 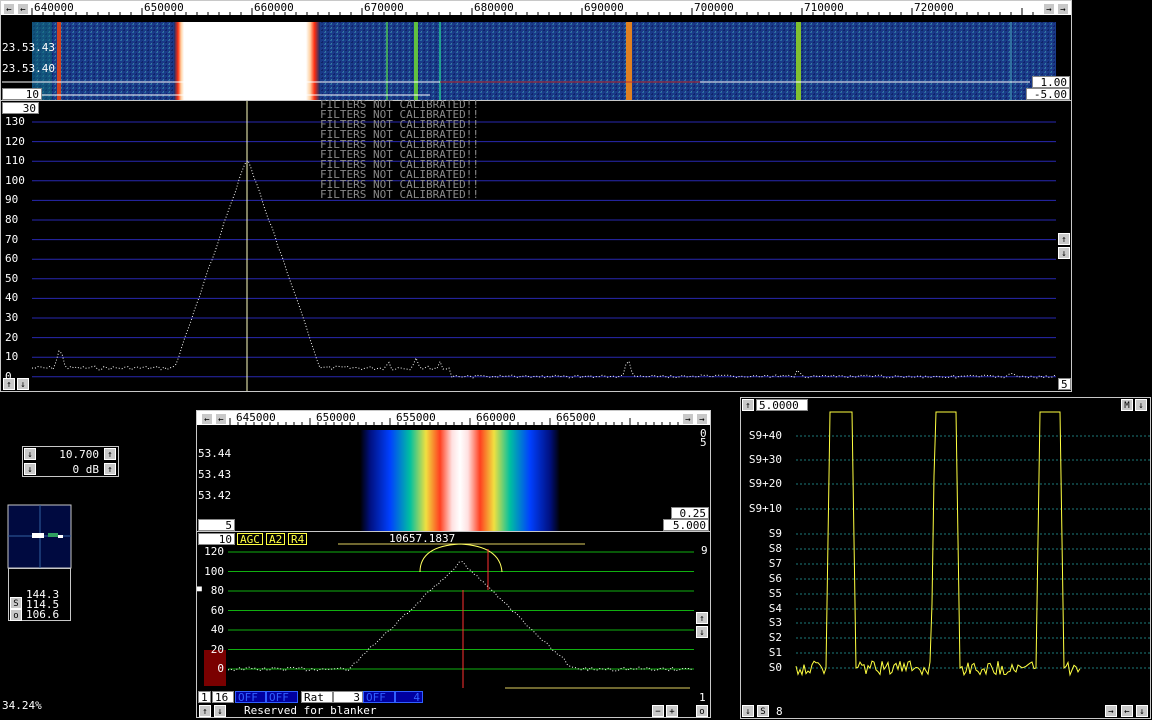 What do you see at coordinates (250, 697) in the screenshot?
I see `bb-off-button-1: OFF` at bounding box center [250, 697].